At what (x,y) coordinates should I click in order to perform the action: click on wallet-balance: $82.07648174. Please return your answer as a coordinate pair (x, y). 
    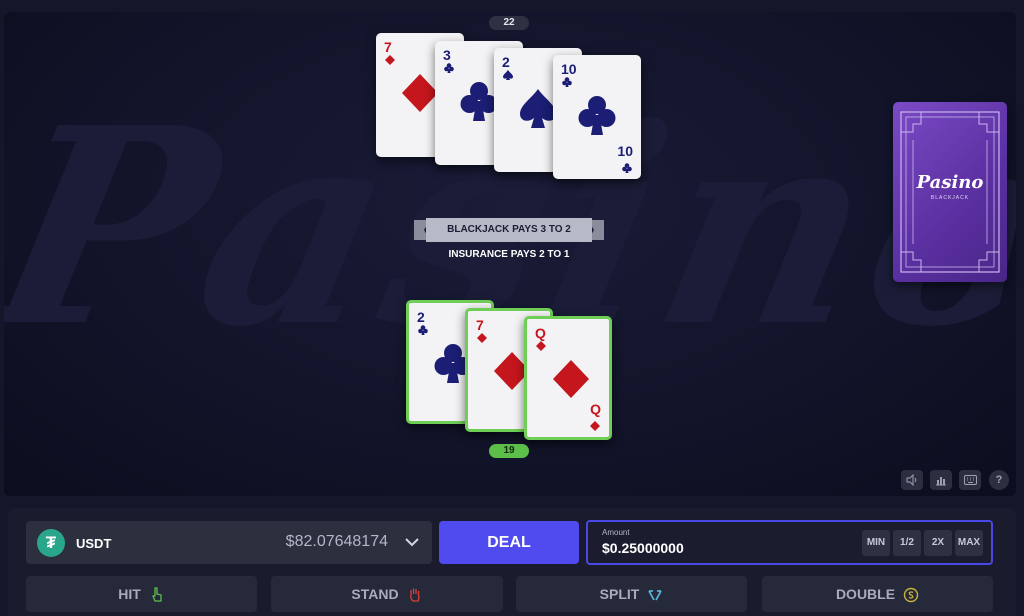
    Looking at the image, I should click on (336, 541).